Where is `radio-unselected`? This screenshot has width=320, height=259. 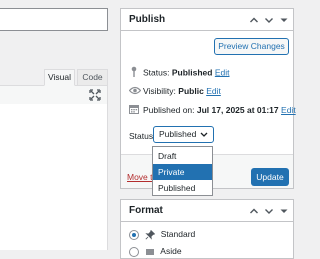
radio-unselected is located at coordinates (134, 251).